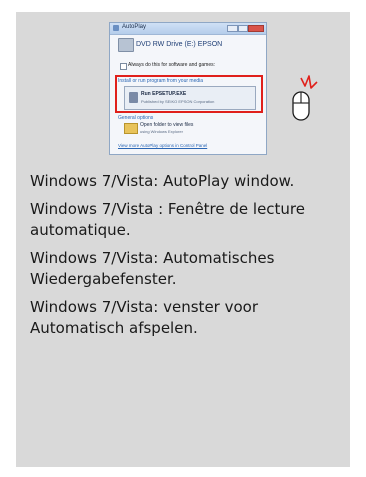  I want to click on window-titlebar: AutoPlay, so click(188, 29).